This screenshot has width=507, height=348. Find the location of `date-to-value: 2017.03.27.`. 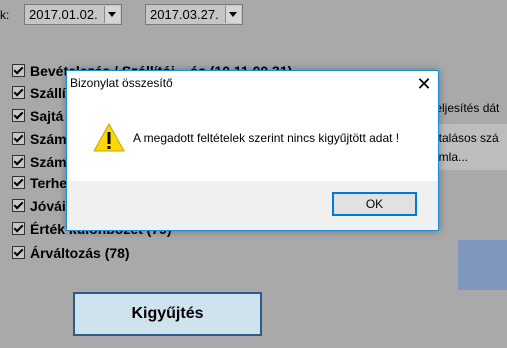

date-to-value: 2017.03.27. is located at coordinates (184, 14).